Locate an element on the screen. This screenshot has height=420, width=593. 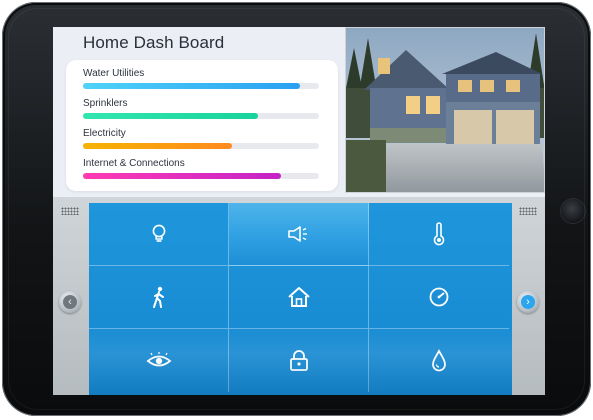
chevron-right-icon: › is located at coordinates (528, 302).